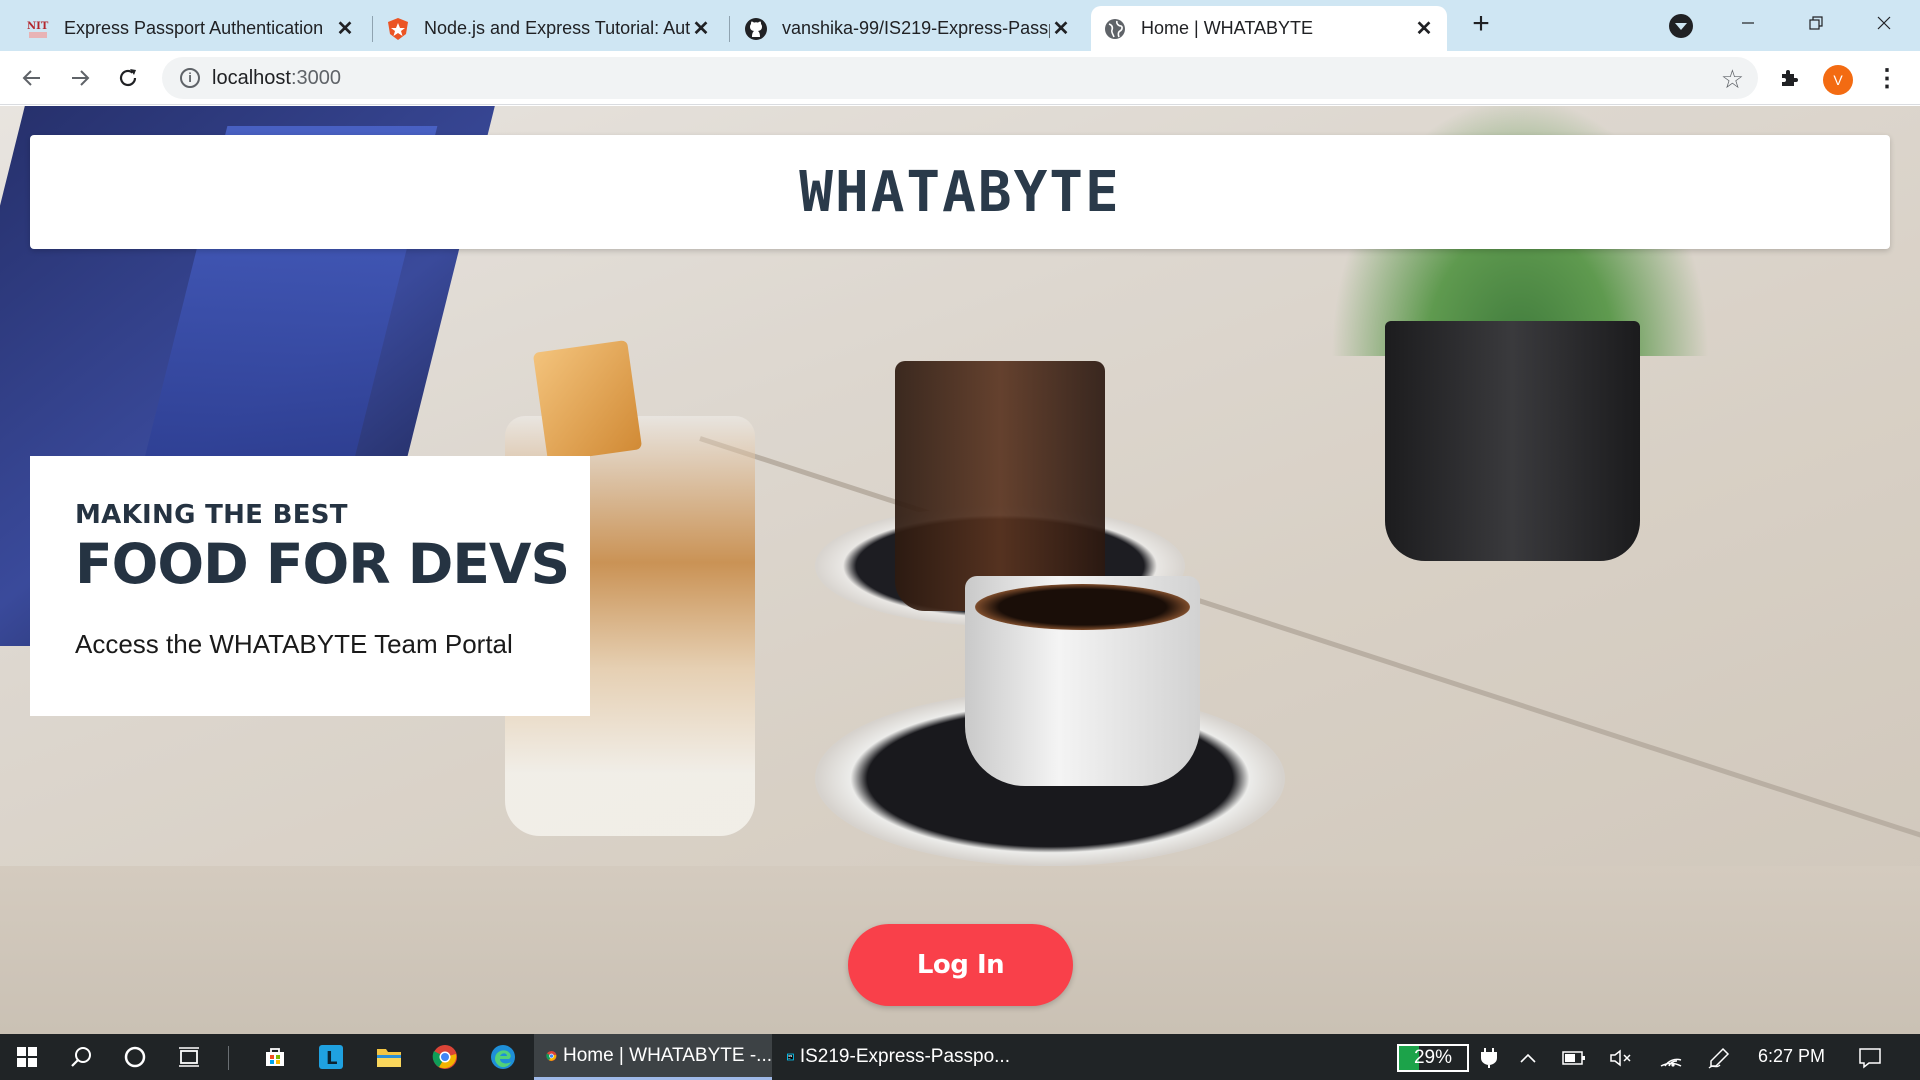 The width and height of the screenshot is (1920, 1080). Describe the element at coordinates (1748, 23) in the screenshot. I see `minimize-icon` at that location.